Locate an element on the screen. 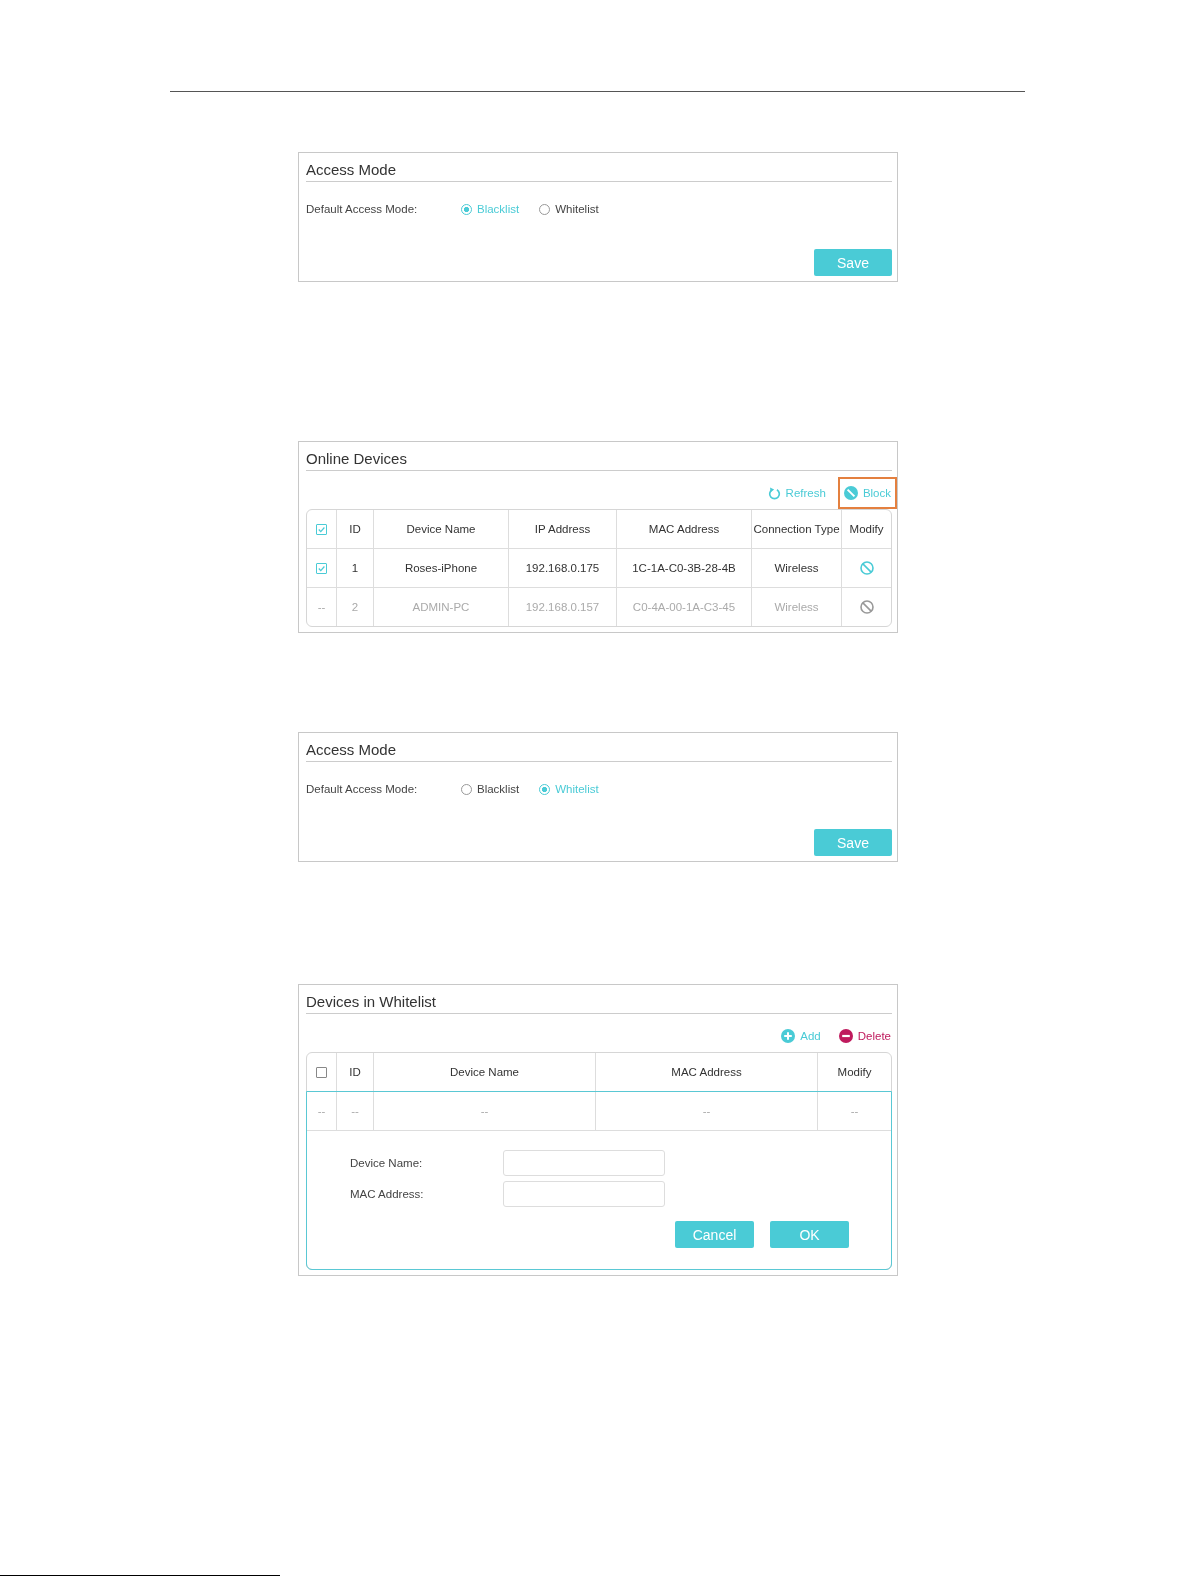 The width and height of the screenshot is (1197, 1583). refresh-icon is located at coordinates (774, 493).